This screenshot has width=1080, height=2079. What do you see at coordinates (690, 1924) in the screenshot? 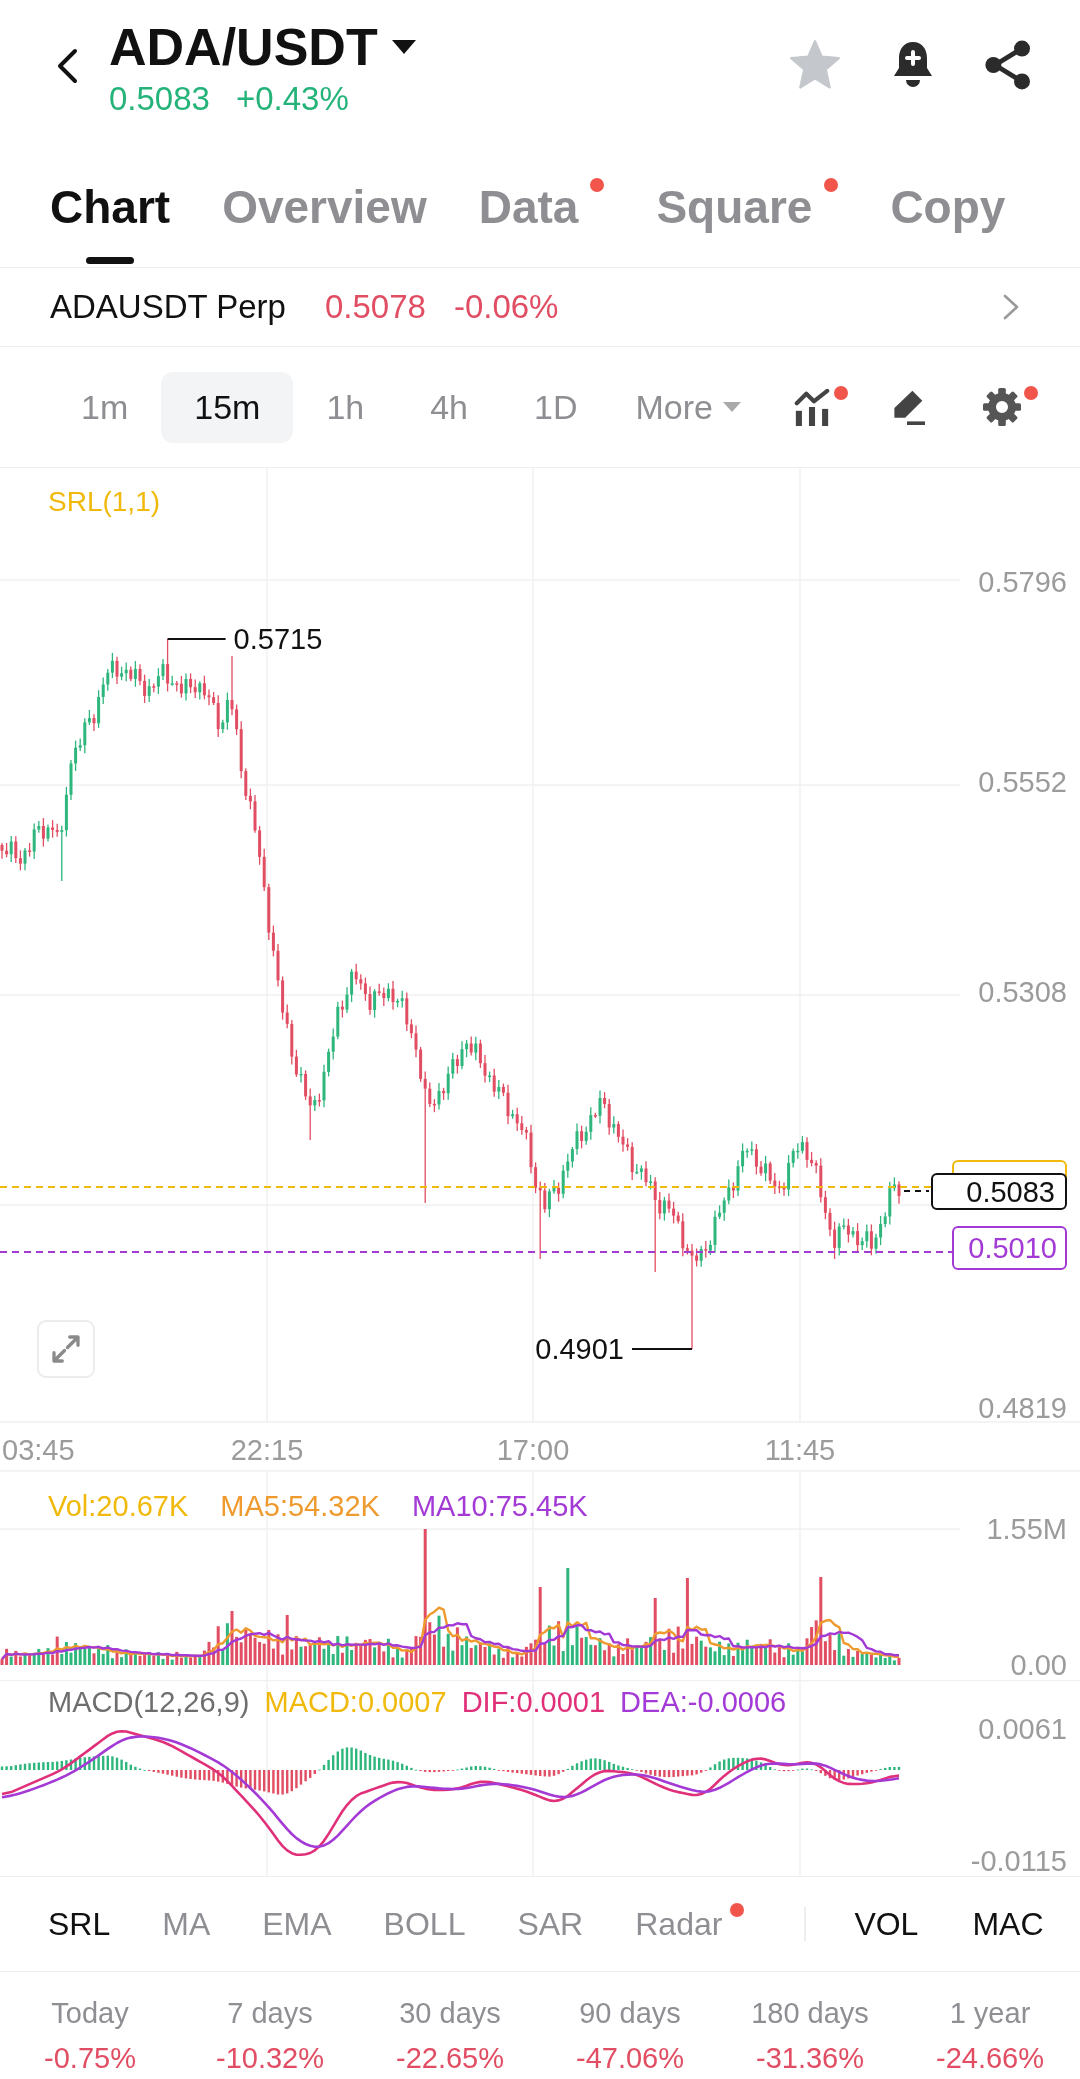
I see `indicator-tab: Radar` at bounding box center [690, 1924].